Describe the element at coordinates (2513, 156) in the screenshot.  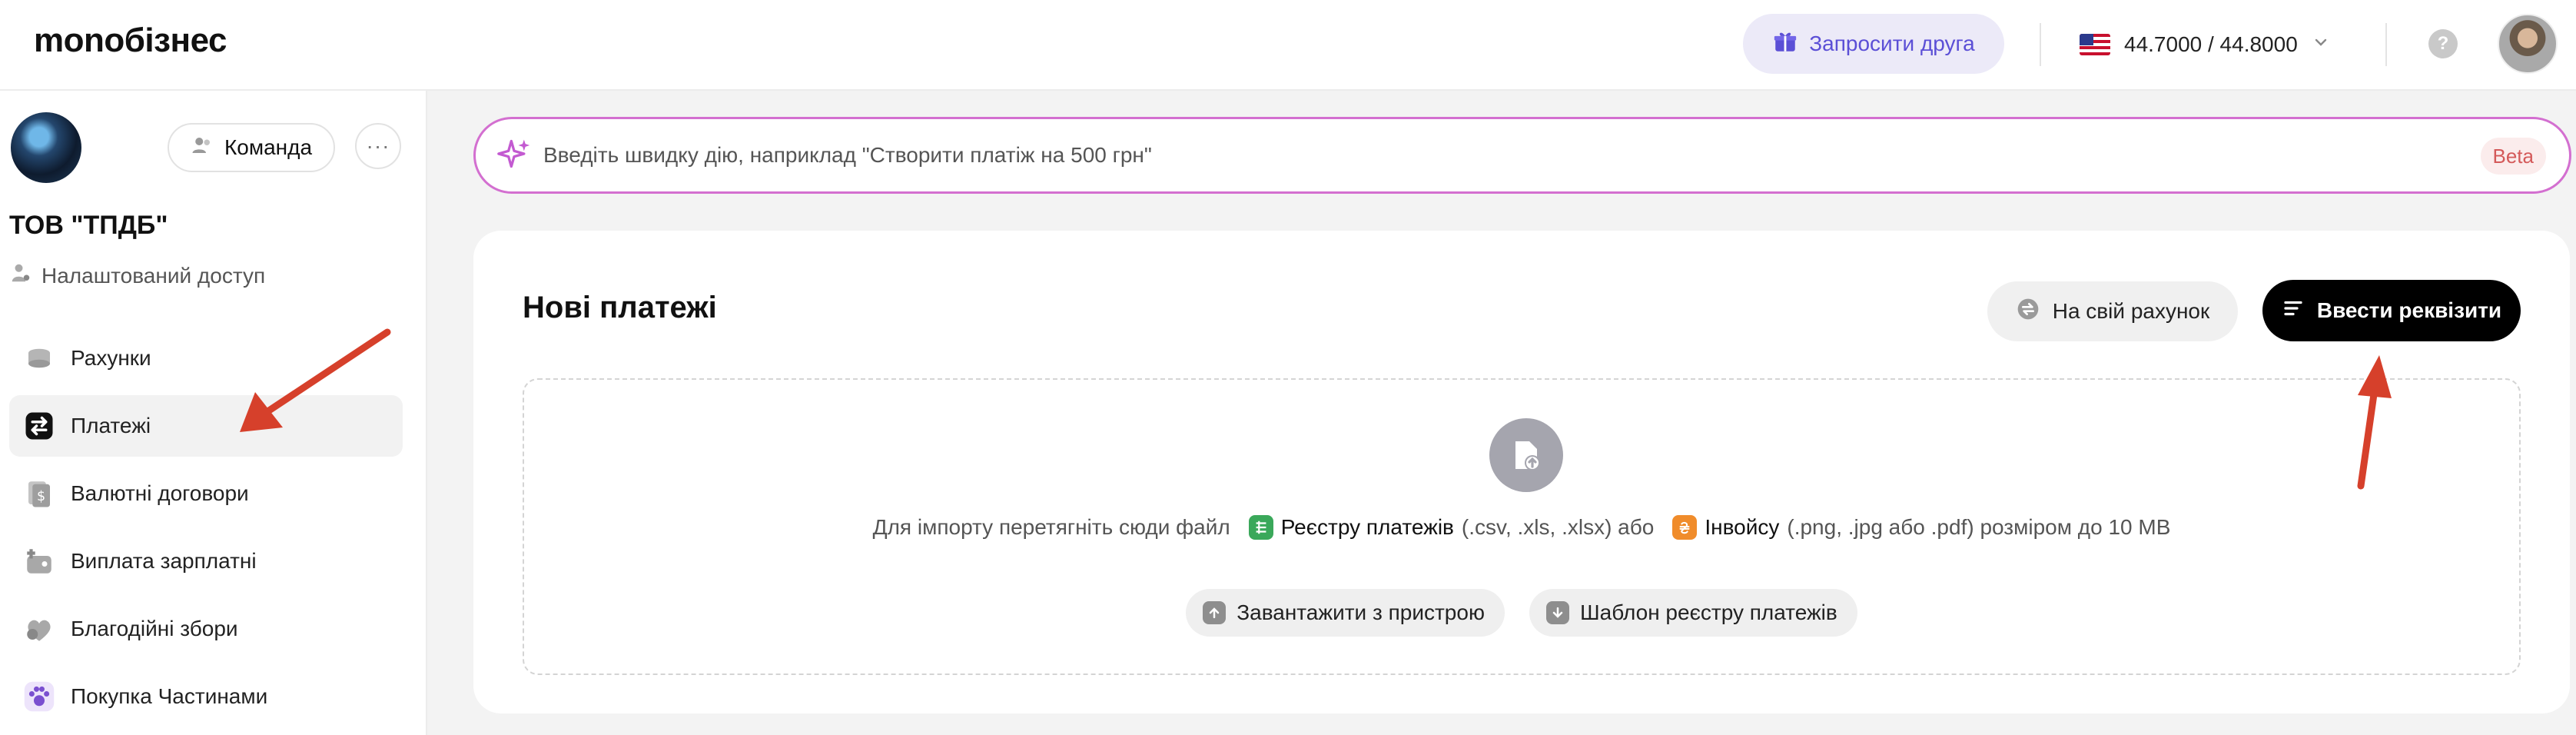
I see `beta-badge: Beta` at that location.